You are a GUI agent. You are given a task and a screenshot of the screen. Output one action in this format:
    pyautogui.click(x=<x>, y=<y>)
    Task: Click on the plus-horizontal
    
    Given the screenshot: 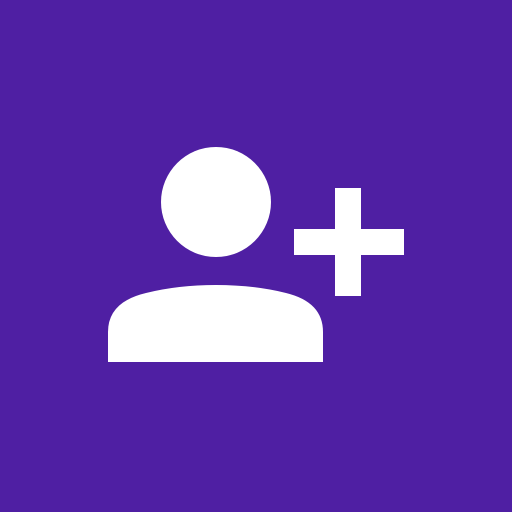 What is the action you would take?
    pyautogui.click(x=349, y=242)
    